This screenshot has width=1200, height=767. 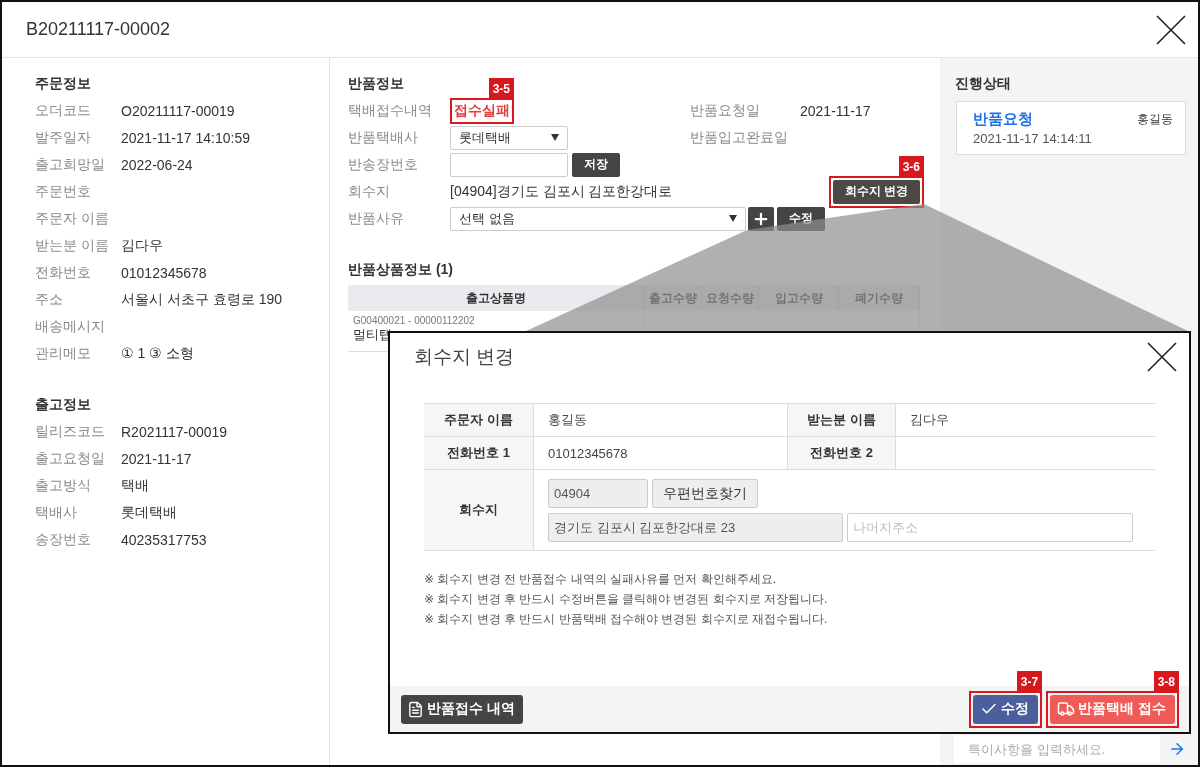 I want to click on callout-tag: 3-6, so click(x=911, y=166).